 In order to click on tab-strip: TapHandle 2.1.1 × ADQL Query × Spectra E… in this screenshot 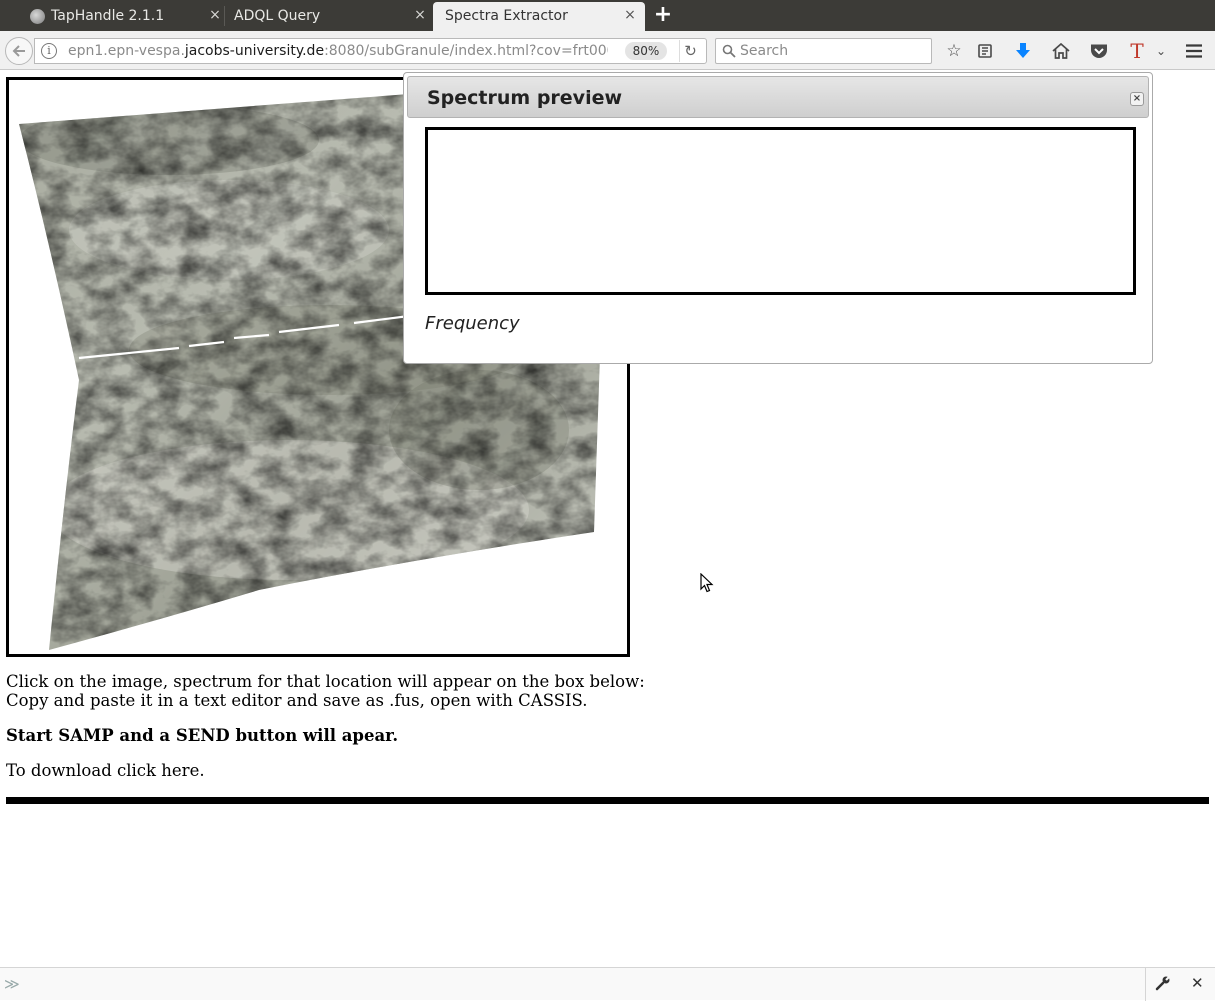, I will do `click(607, 15)`.